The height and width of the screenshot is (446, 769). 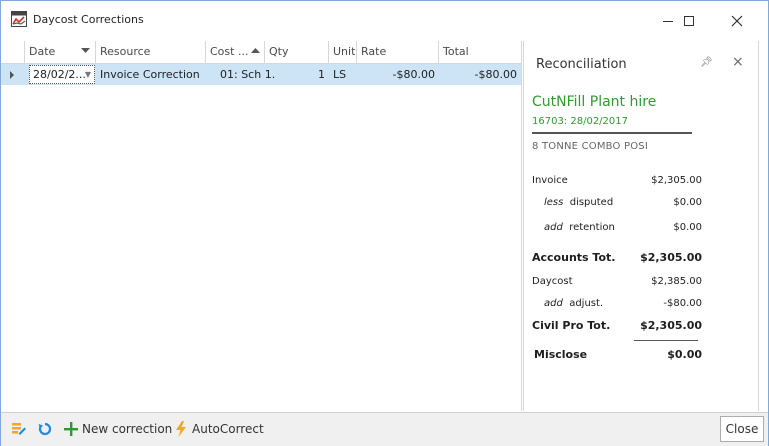 I want to click on line-label: Accounts Tot., so click(x=574, y=257).